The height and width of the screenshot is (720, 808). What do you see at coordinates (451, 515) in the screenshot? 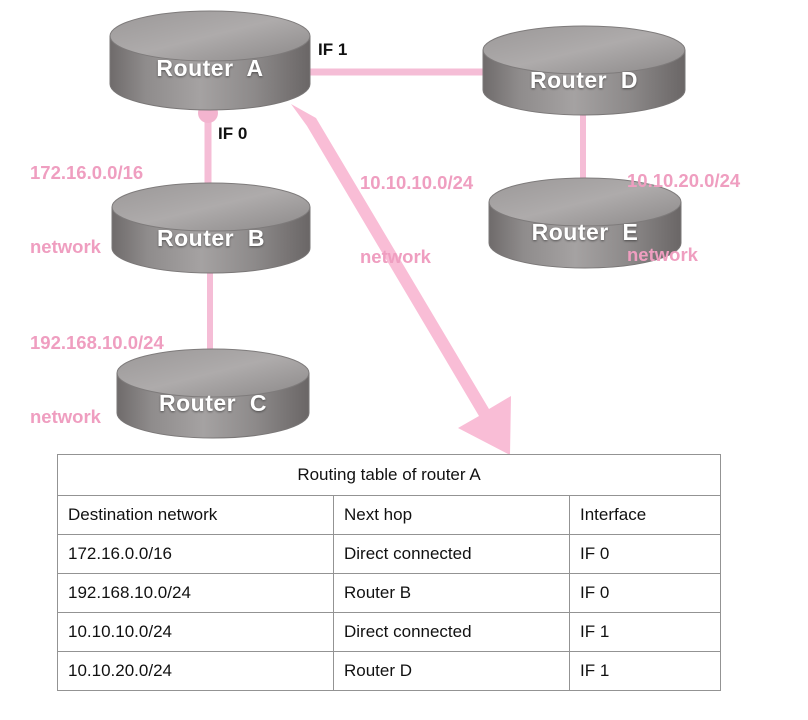
I see `column-header-next-hop: Next hop` at bounding box center [451, 515].